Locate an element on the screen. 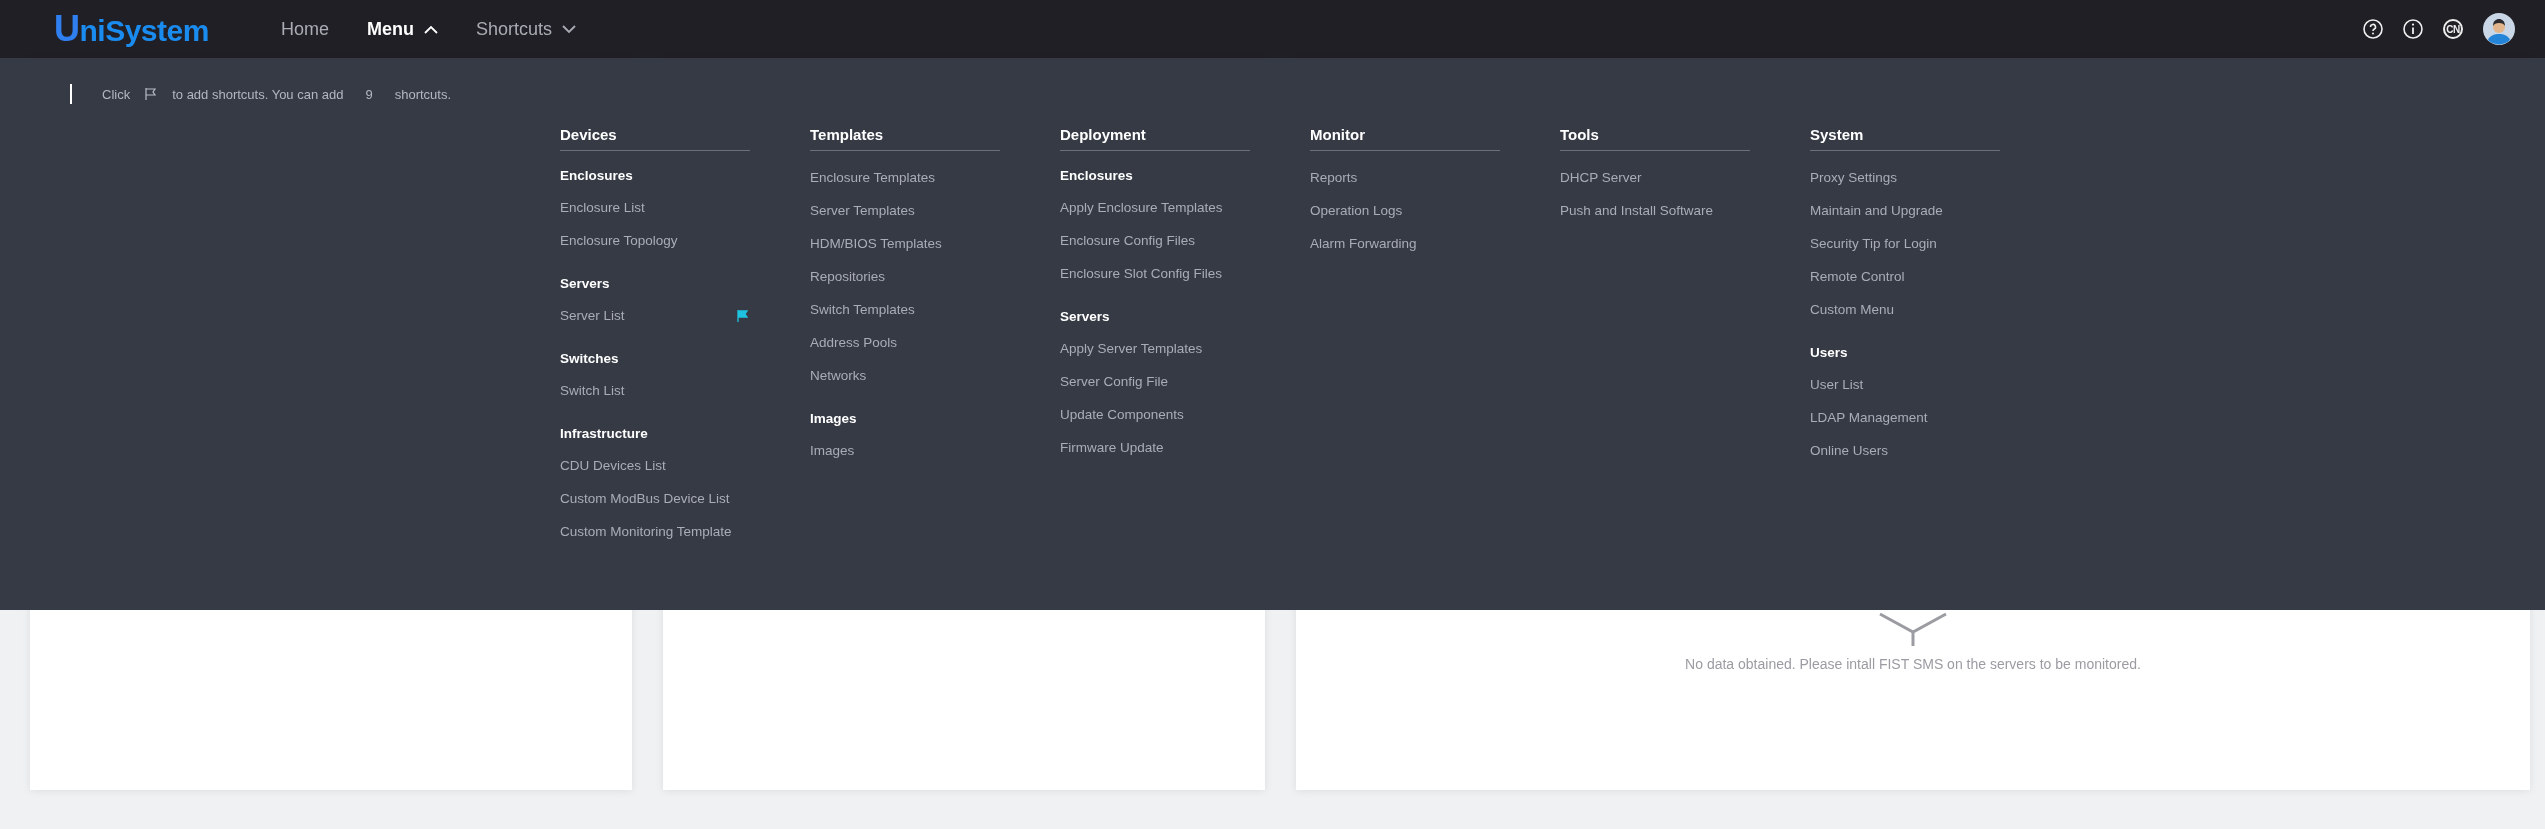  menu-item: Enclosure List is located at coordinates (602, 207).